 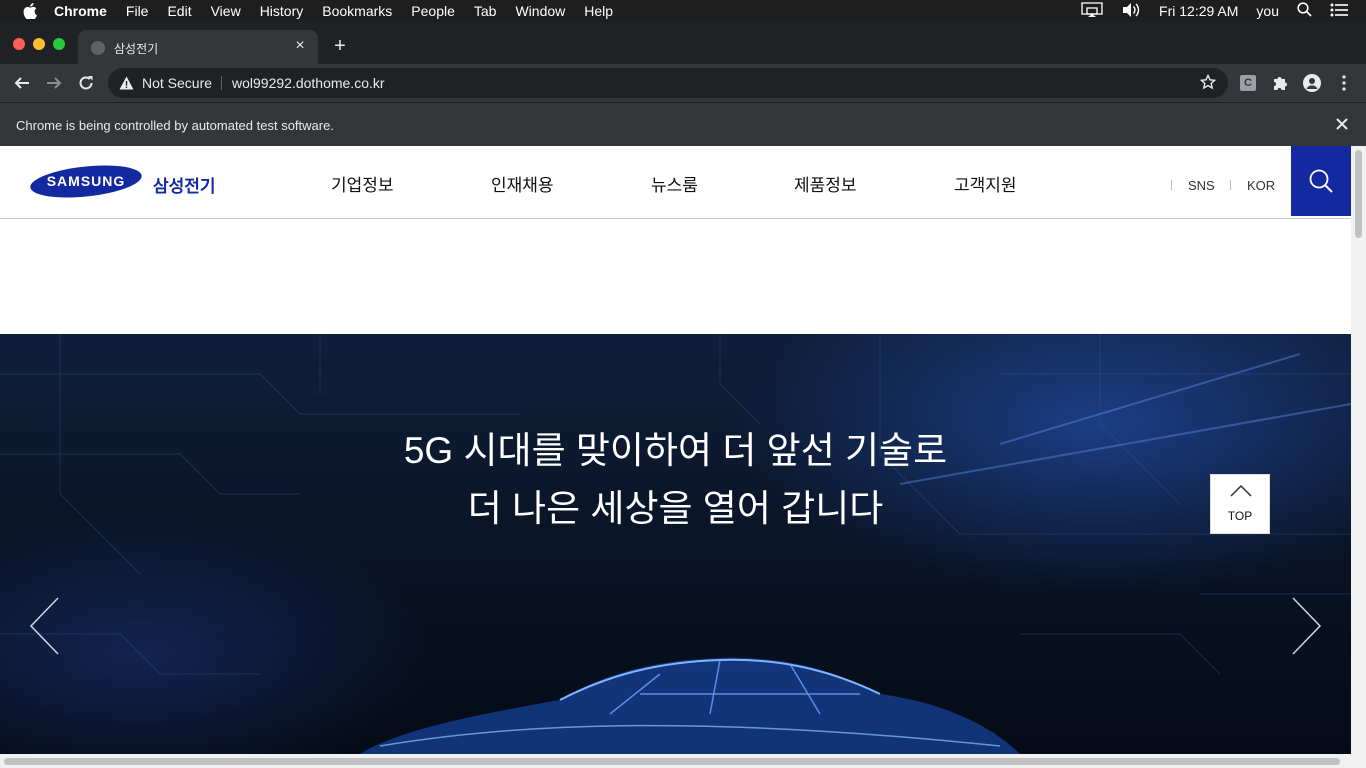 What do you see at coordinates (522, 183) in the screenshot?
I see `nav-careers: 인재채용` at bounding box center [522, 183].